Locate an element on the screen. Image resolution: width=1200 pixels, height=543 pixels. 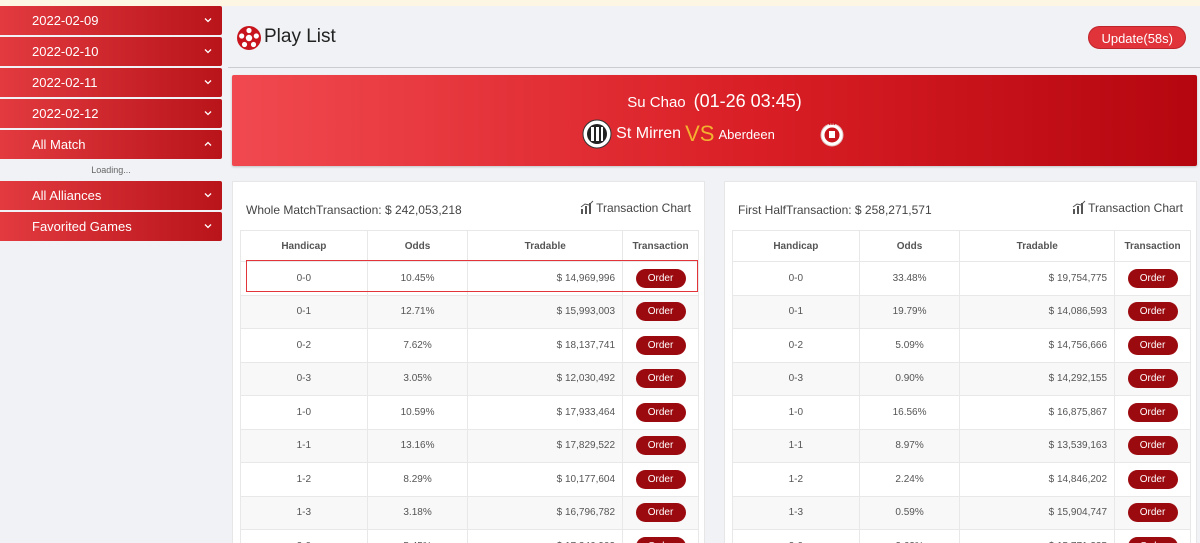
table-row: 0-0 10.45% $ 14,969,996 Order is located at coordinates (469, 278).